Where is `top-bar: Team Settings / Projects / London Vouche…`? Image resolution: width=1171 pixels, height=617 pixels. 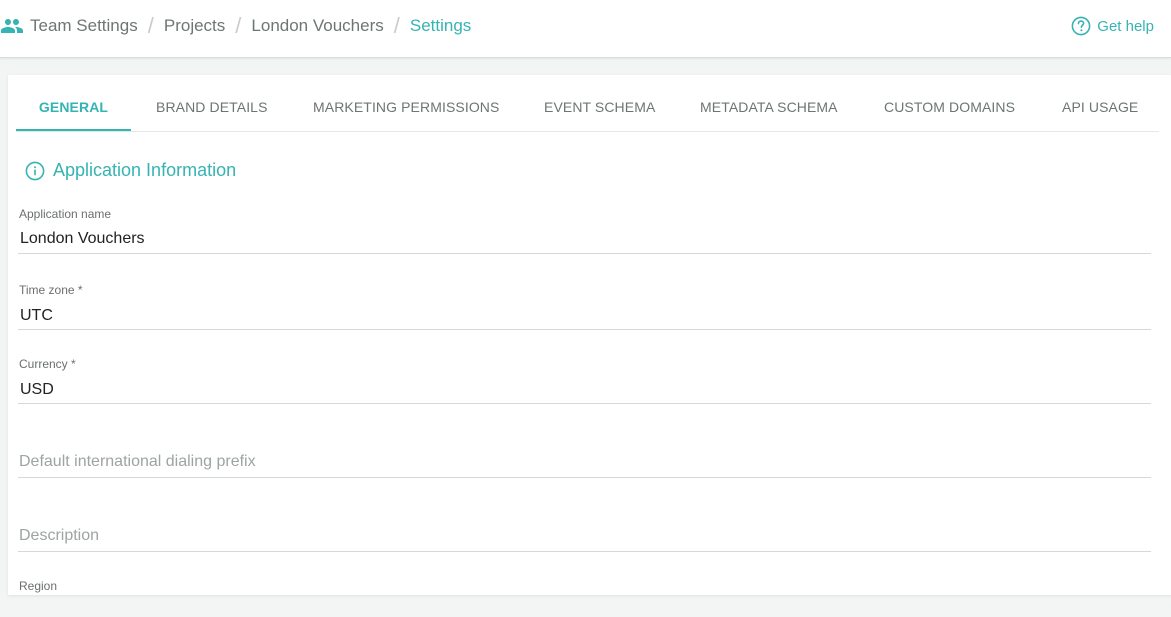
top-bar: Team Settings / Projects / London Vouche… is located at coordinates (585, 29).